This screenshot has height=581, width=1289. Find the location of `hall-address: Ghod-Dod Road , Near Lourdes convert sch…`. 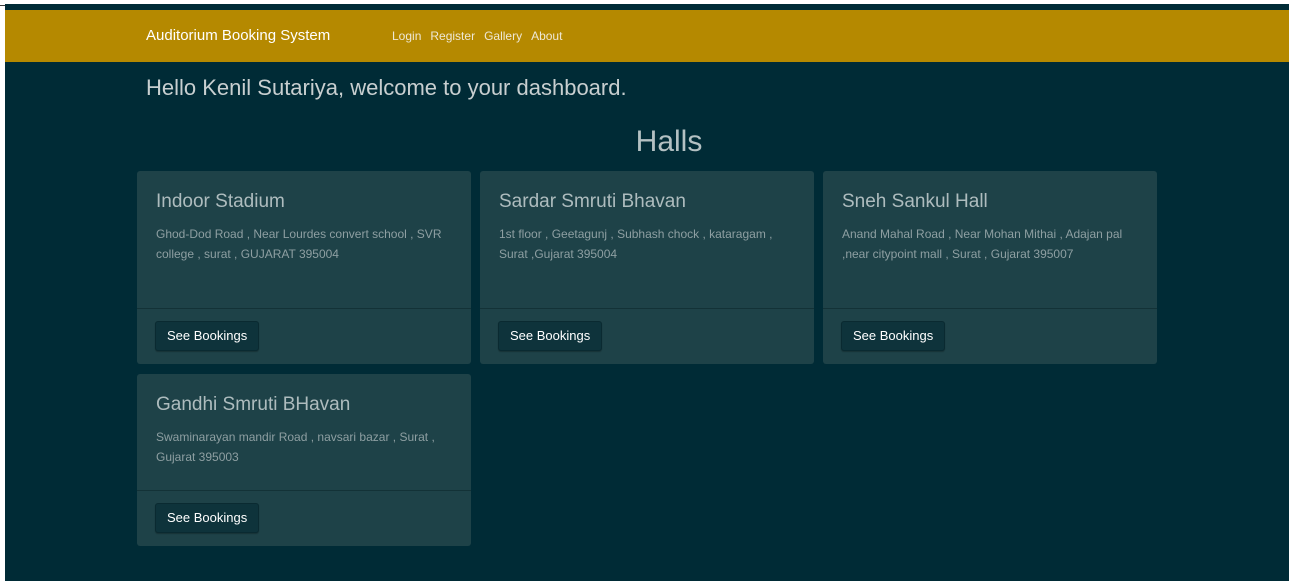

hall-address: Ghod-Dod Road , Near Lourdes convert sch… is located at coordinates (299, 244).